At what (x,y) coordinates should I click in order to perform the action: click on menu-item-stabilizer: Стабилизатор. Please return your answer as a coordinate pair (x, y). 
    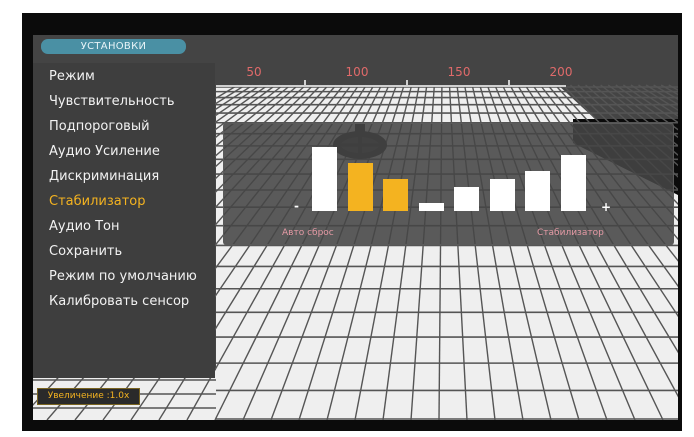
    Looking at the image, I should click on (97, 201).